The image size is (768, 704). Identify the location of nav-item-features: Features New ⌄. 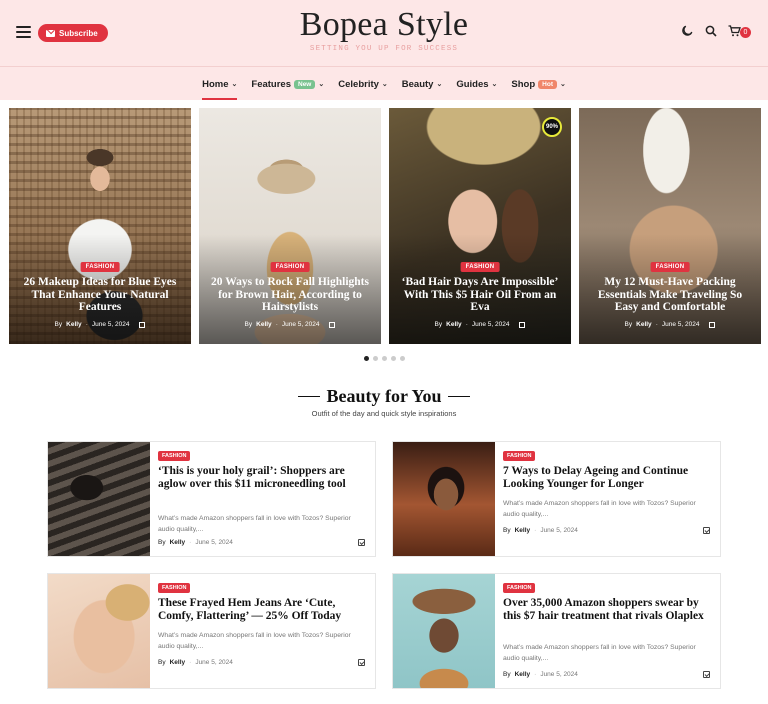
(287, 84).